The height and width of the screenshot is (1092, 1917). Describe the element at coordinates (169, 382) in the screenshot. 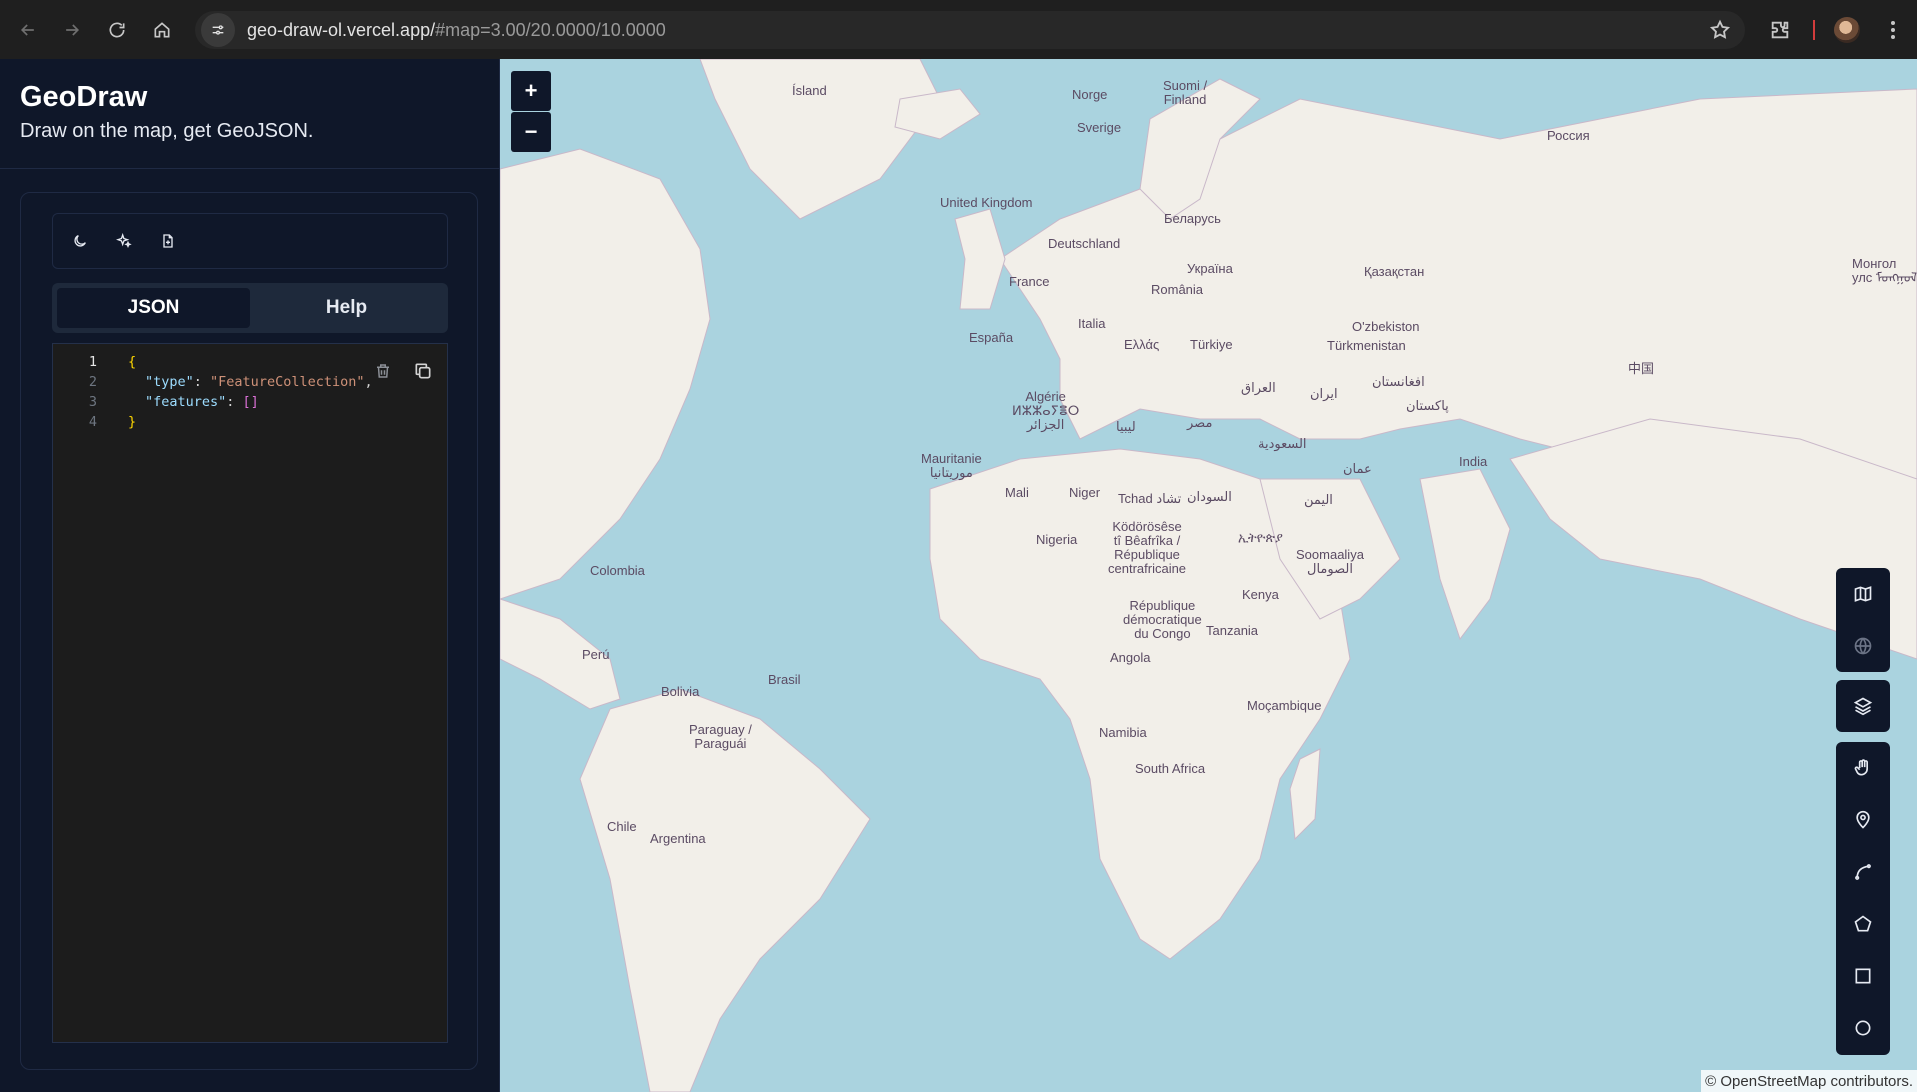

I see `code-token: "type"` at that location.